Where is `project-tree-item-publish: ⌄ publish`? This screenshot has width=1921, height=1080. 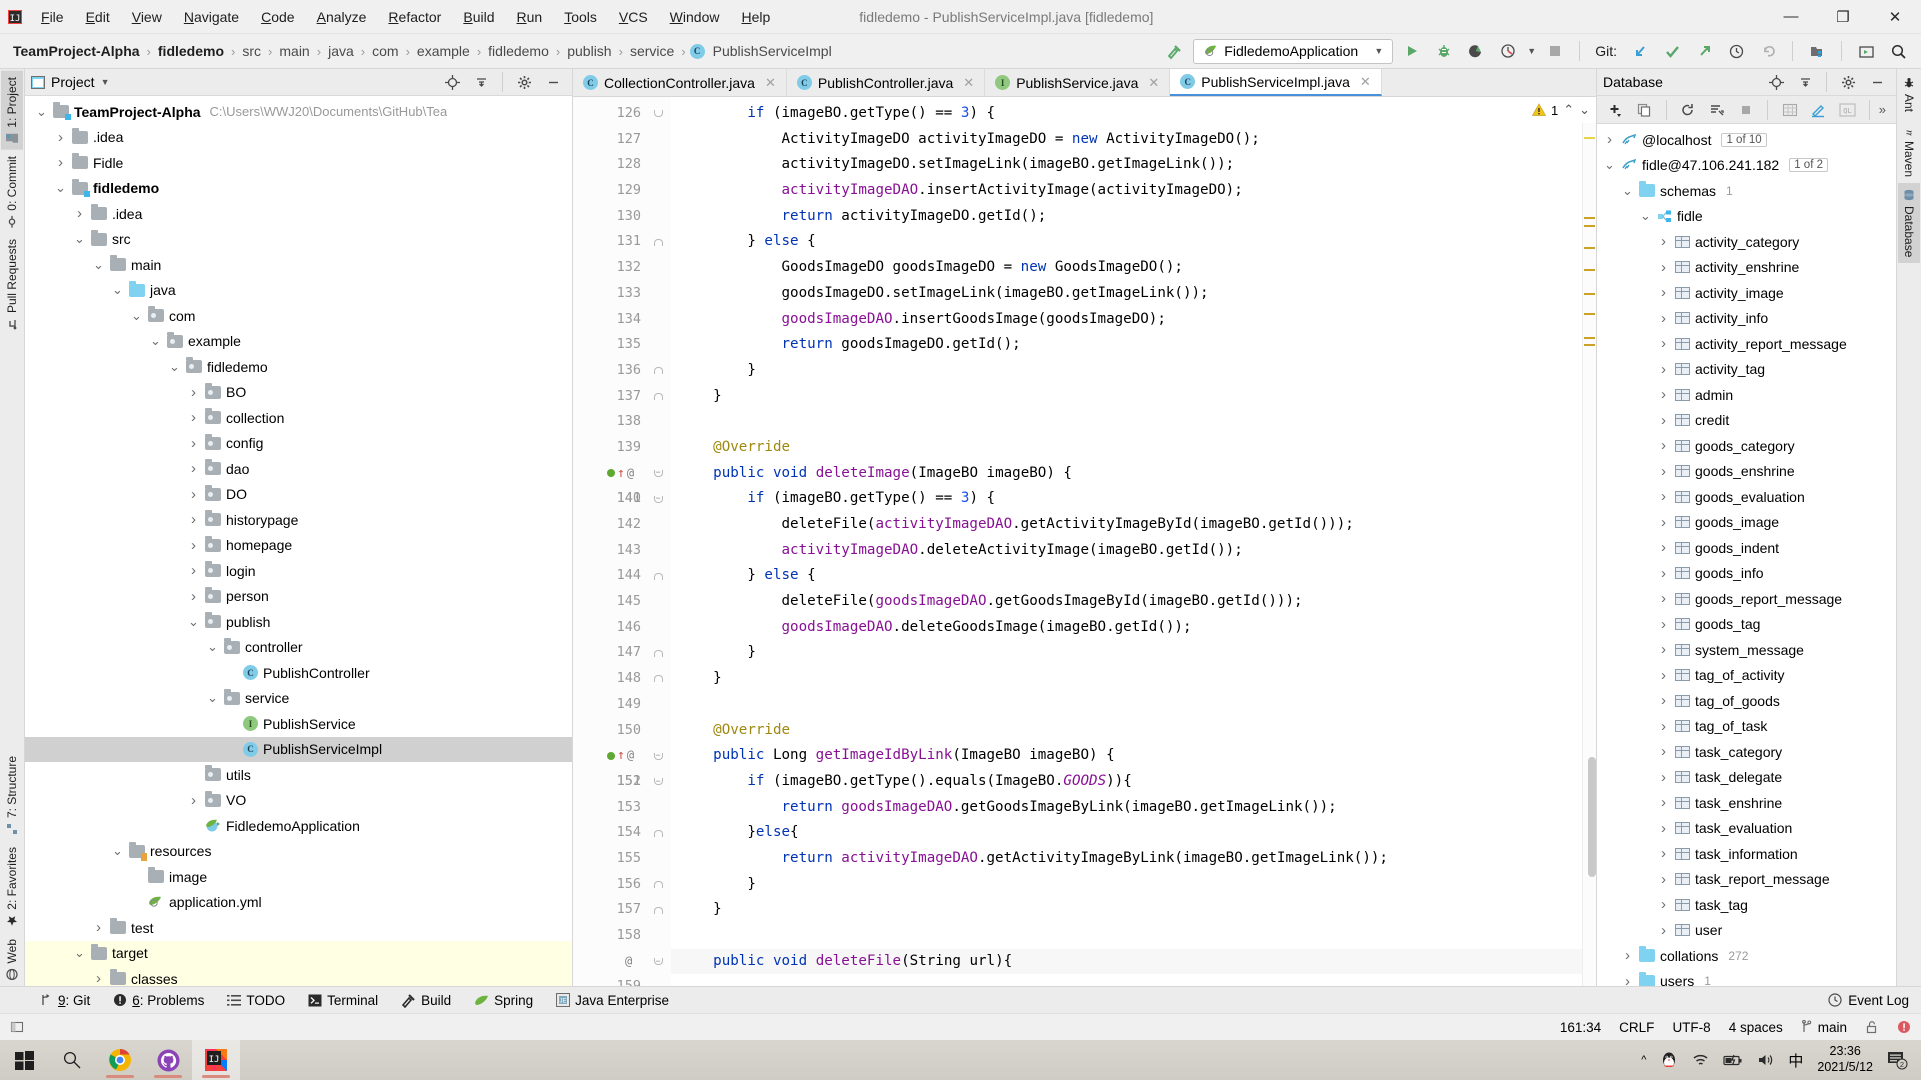
project-tree-item-publish: ⌄ publish is located at coordinates (298, 622).